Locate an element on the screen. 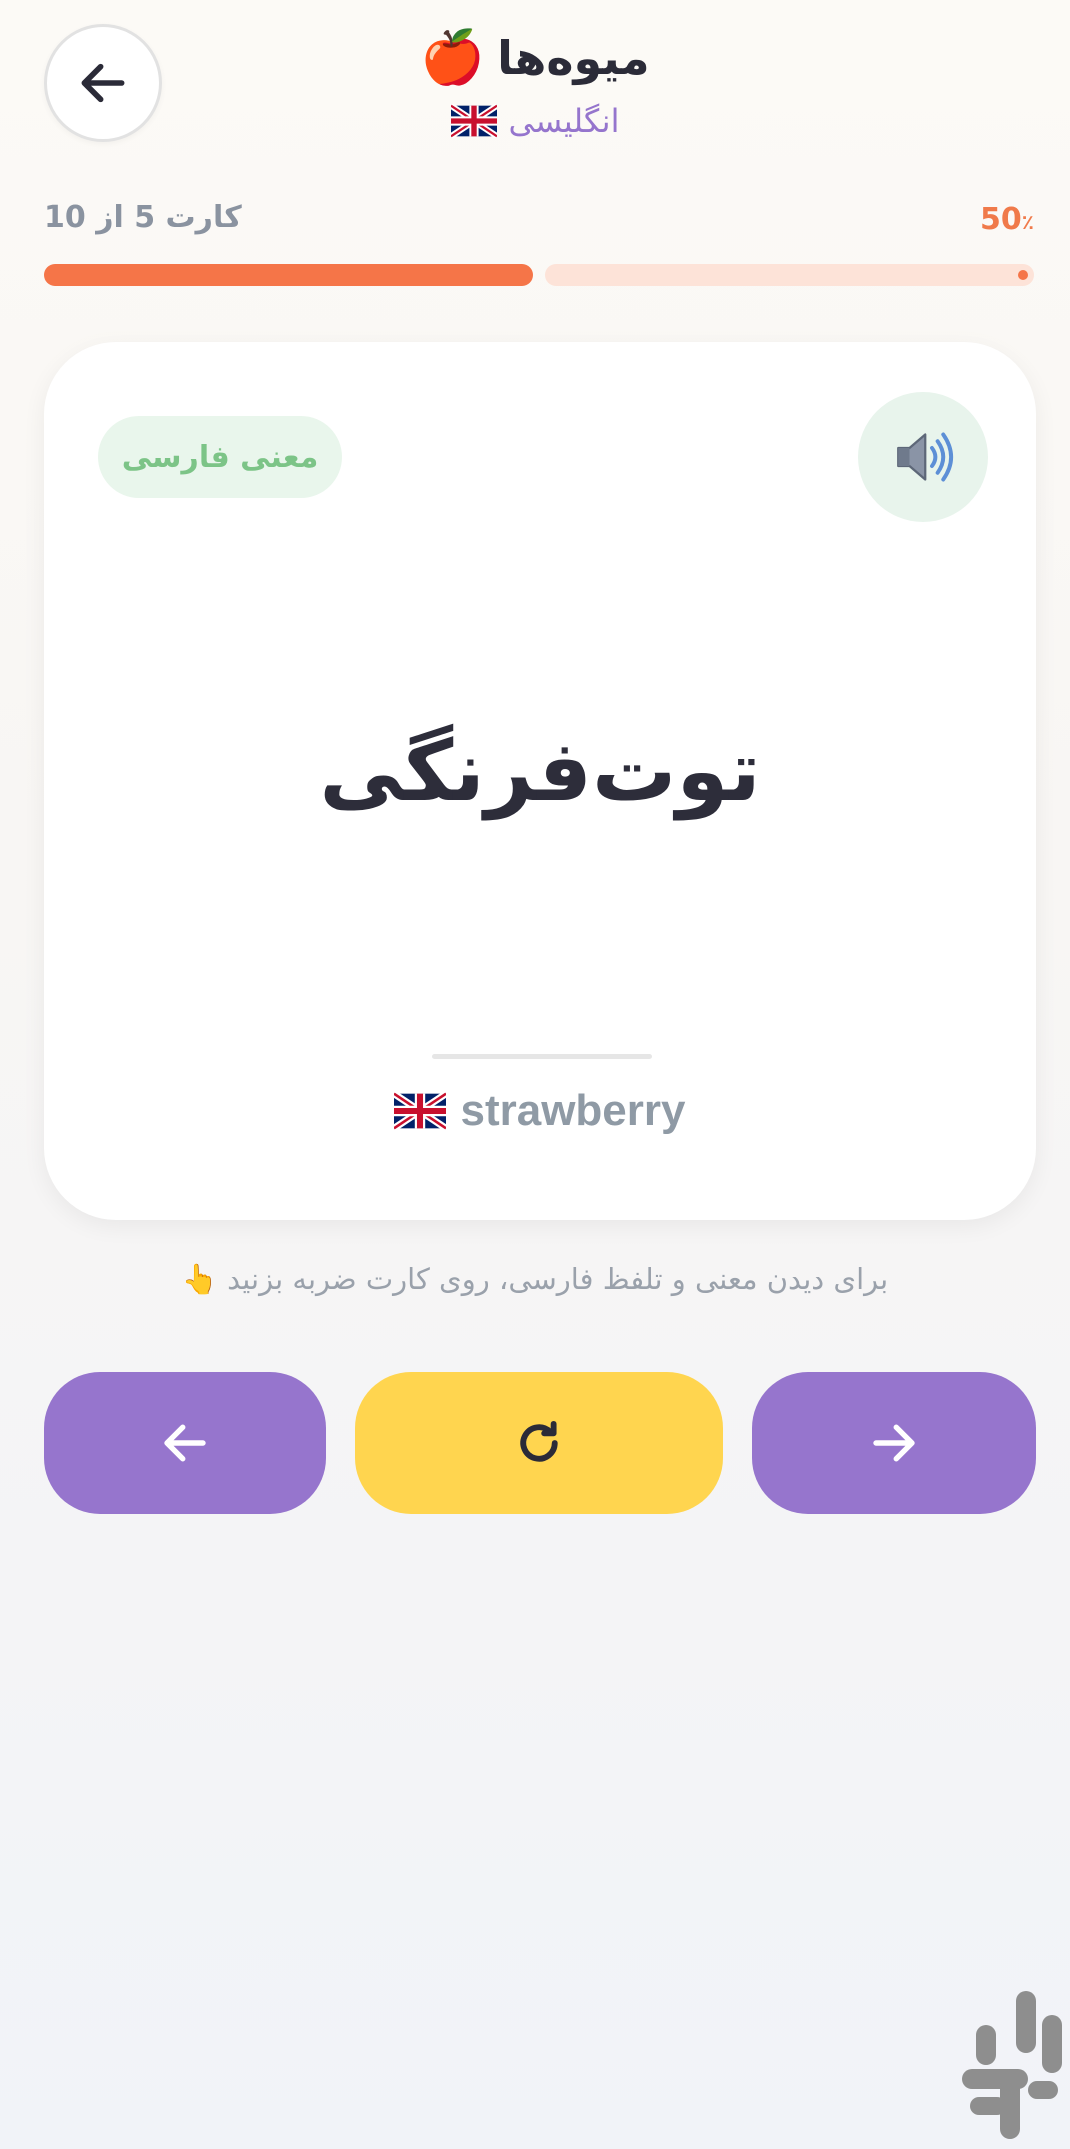 This screenshot has height=2149, width=1070. previous-card-button is located at coordinates (185, 1443).